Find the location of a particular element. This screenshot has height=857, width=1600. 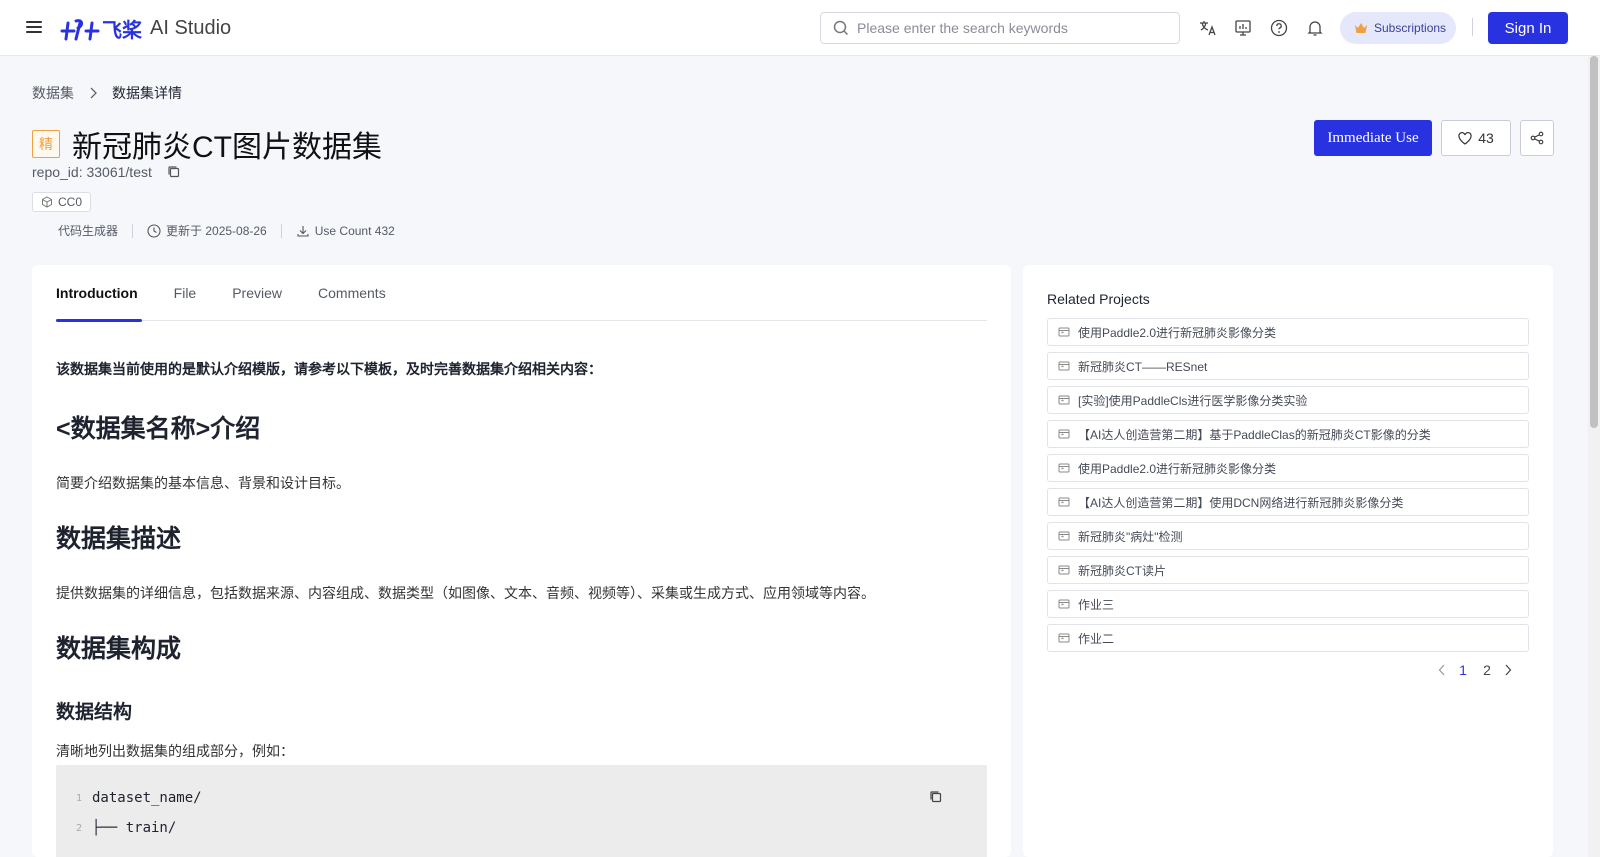

tab-introduction: Introduction is located at coordinates (99, 293).